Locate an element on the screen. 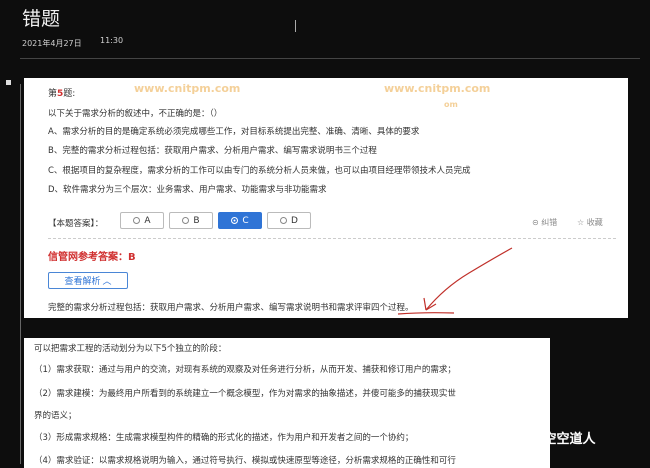  correction-icon: ⊝ is located at coordinates (535, 222).